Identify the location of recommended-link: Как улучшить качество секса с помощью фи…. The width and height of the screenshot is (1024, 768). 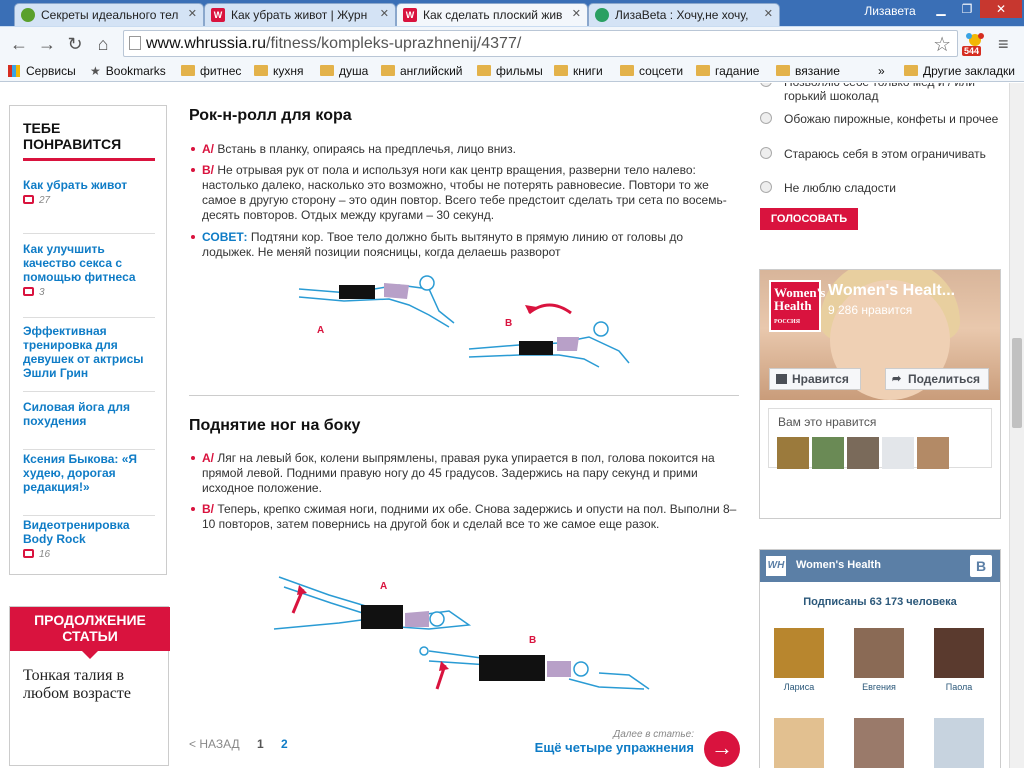
(89, 263).